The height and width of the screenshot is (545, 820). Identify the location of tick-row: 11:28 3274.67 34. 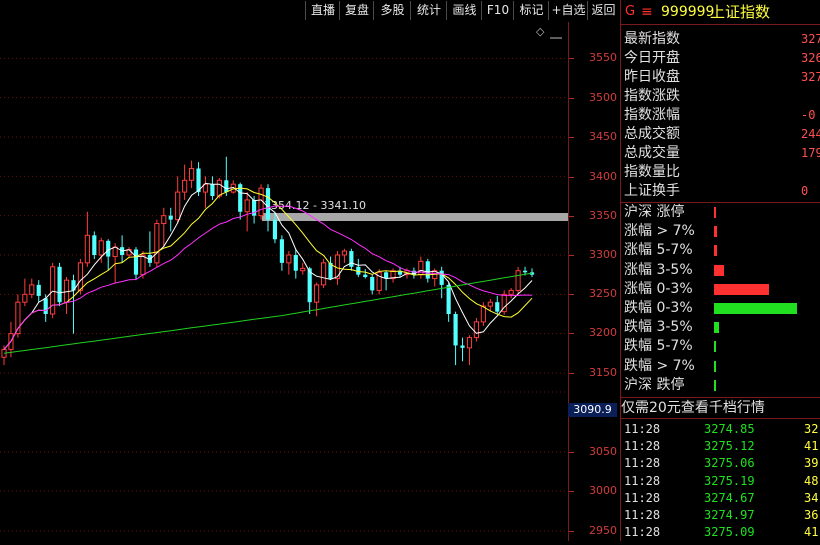
(720, 498).